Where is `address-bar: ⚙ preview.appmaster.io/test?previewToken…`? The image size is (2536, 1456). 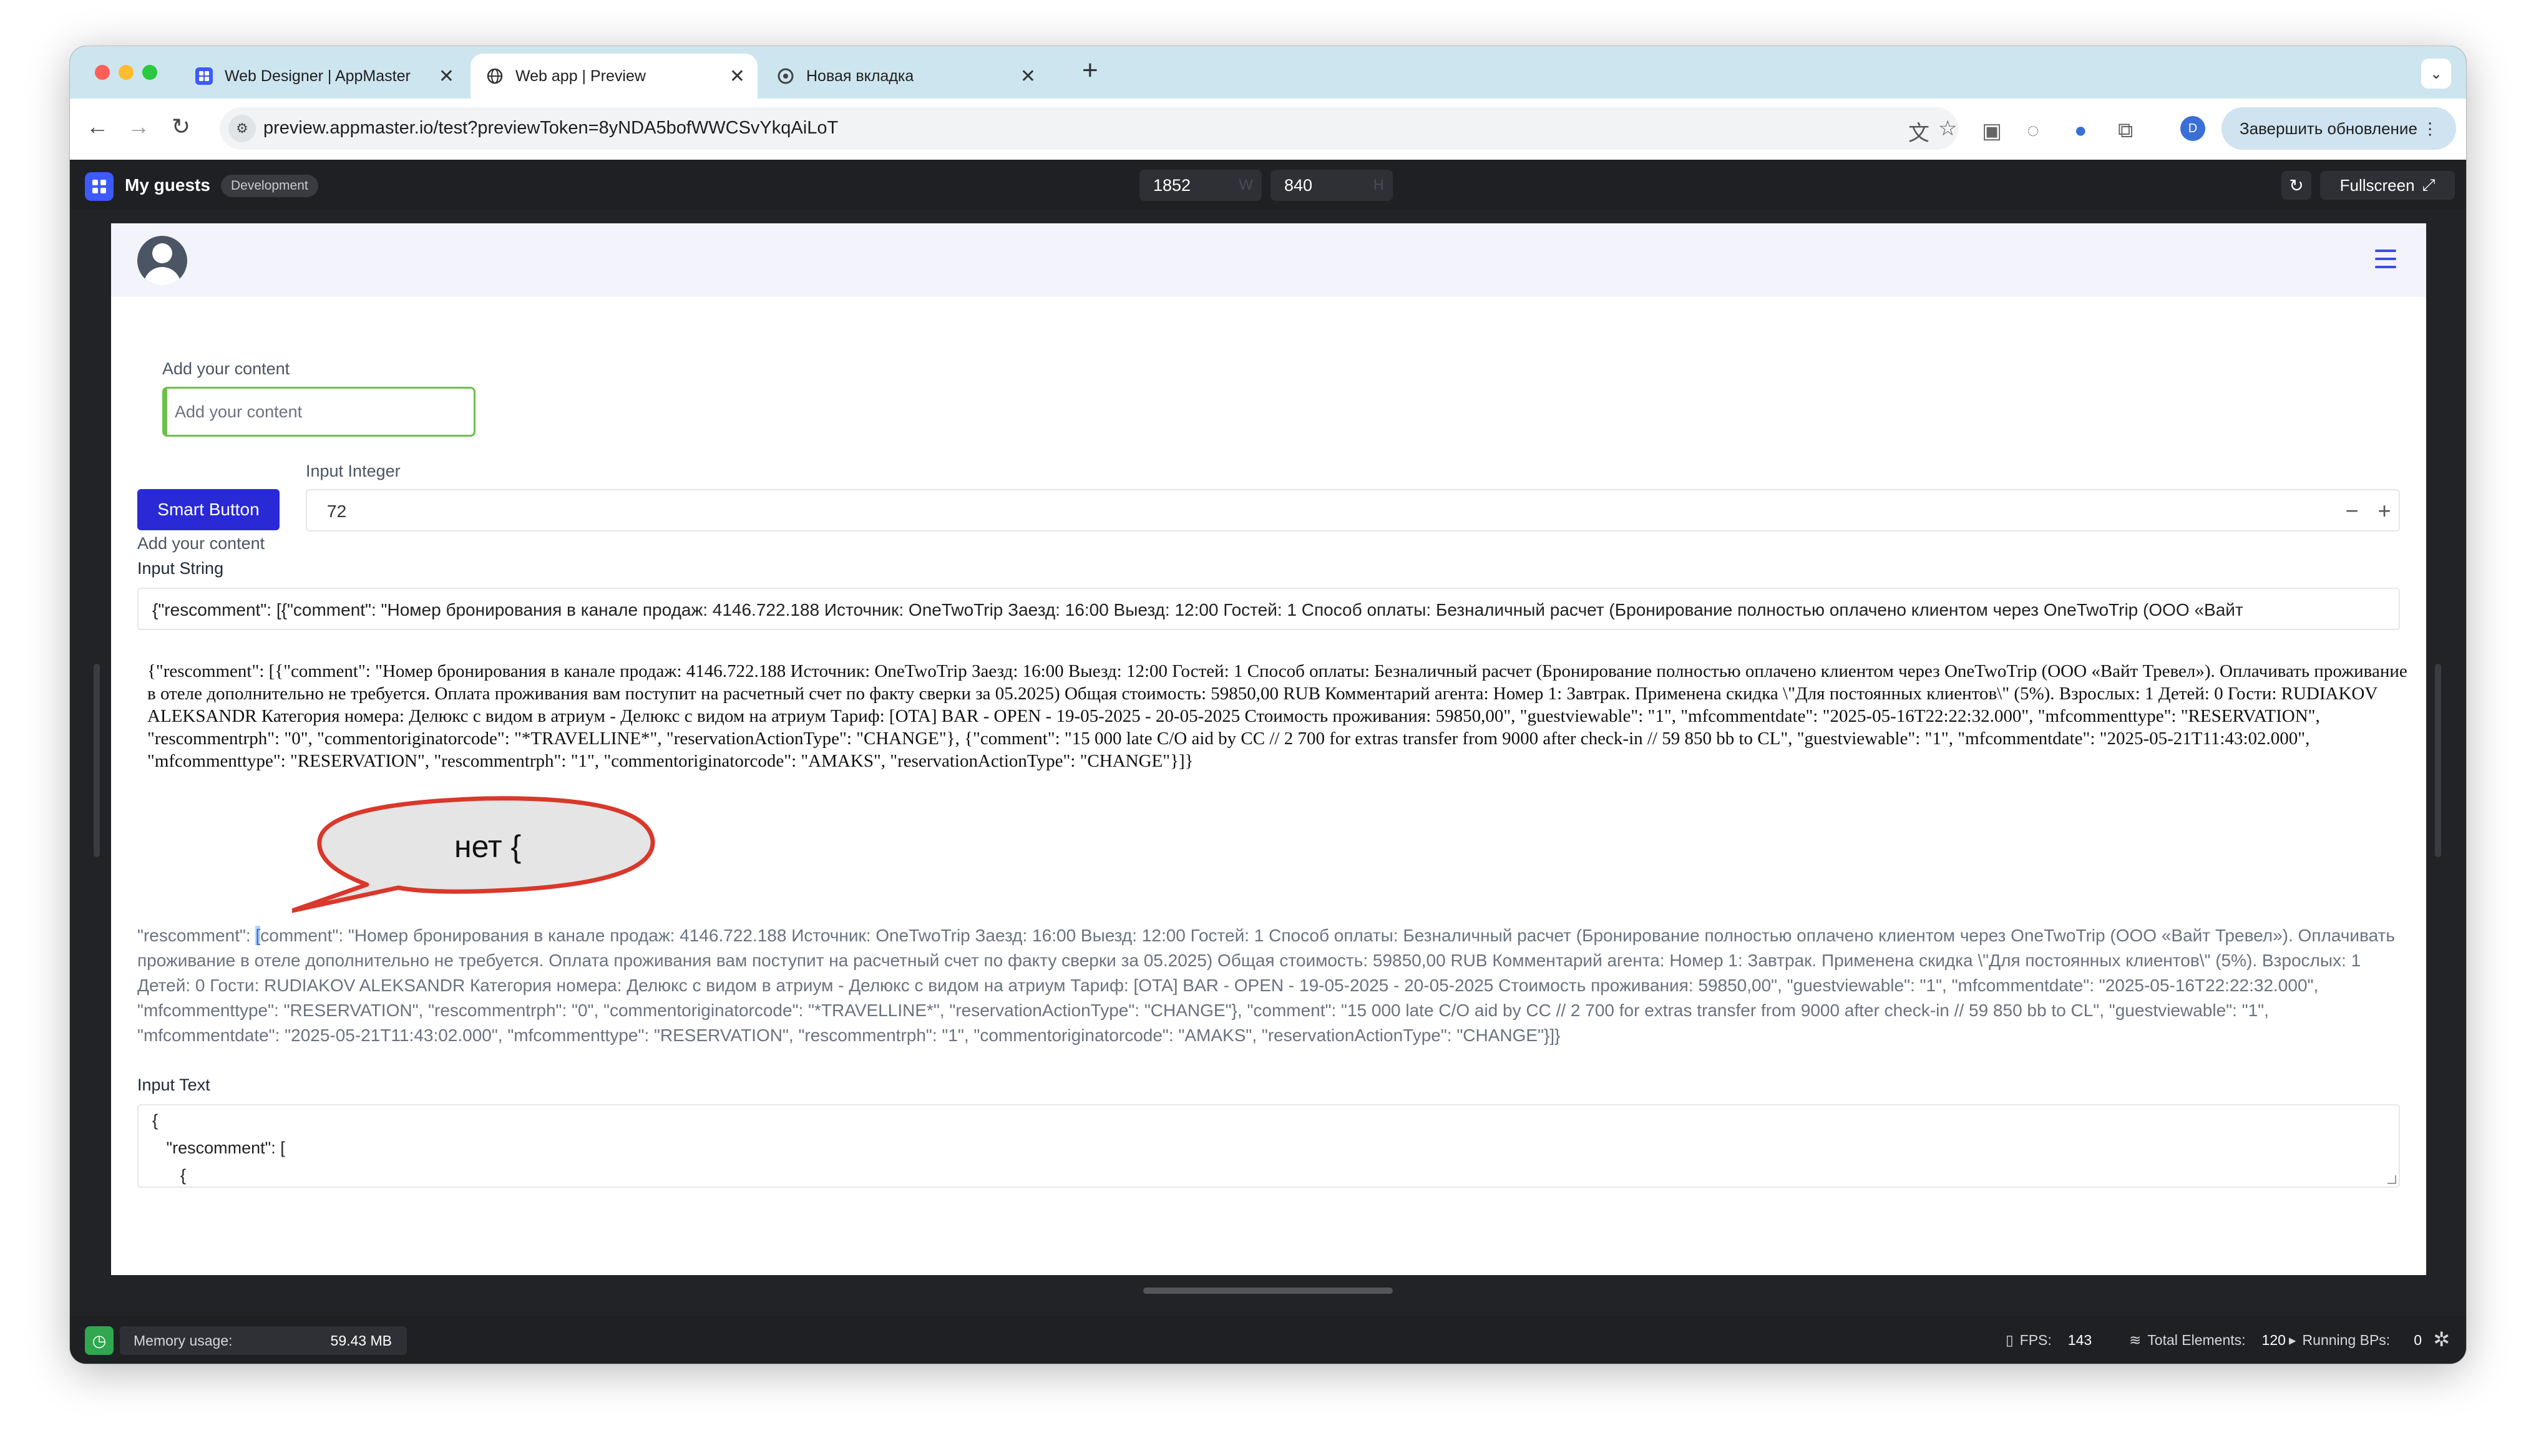
address-bar: ⚙ preview.appmaster.io/test?previewToken… is located at coordinates (1089, 128).